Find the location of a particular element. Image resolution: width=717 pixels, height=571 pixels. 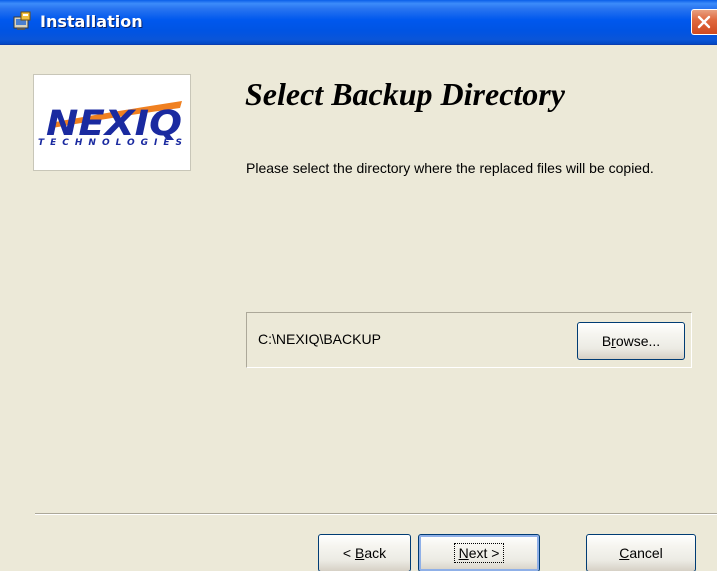

title-bar: Installation is located at coordinates (358, 22).